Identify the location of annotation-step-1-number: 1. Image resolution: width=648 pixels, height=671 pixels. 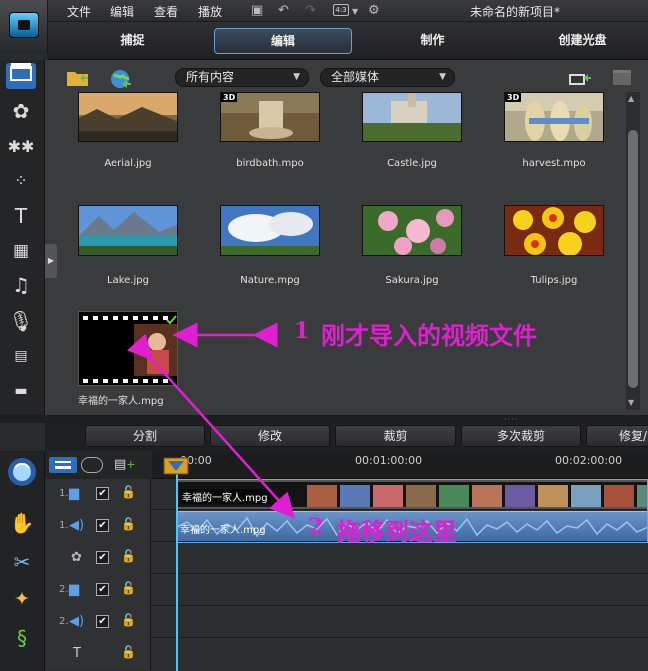
(302, 331).